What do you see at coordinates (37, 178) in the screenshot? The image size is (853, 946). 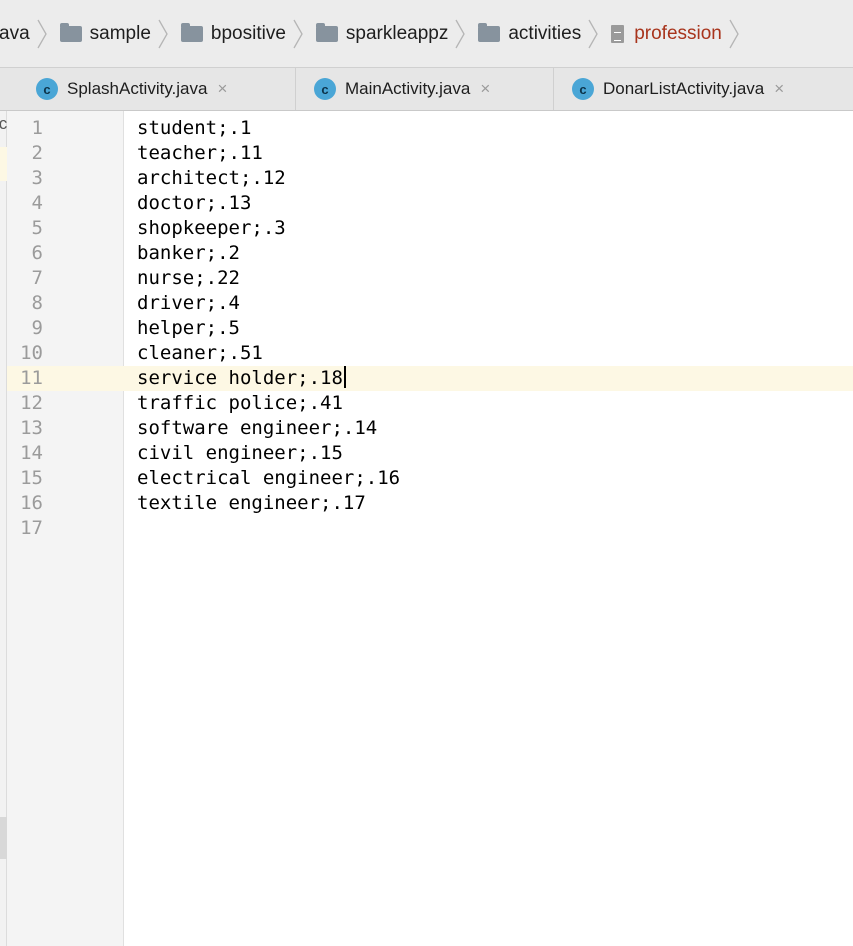 I see `line-number: 3` at bounding box center [37, 178].